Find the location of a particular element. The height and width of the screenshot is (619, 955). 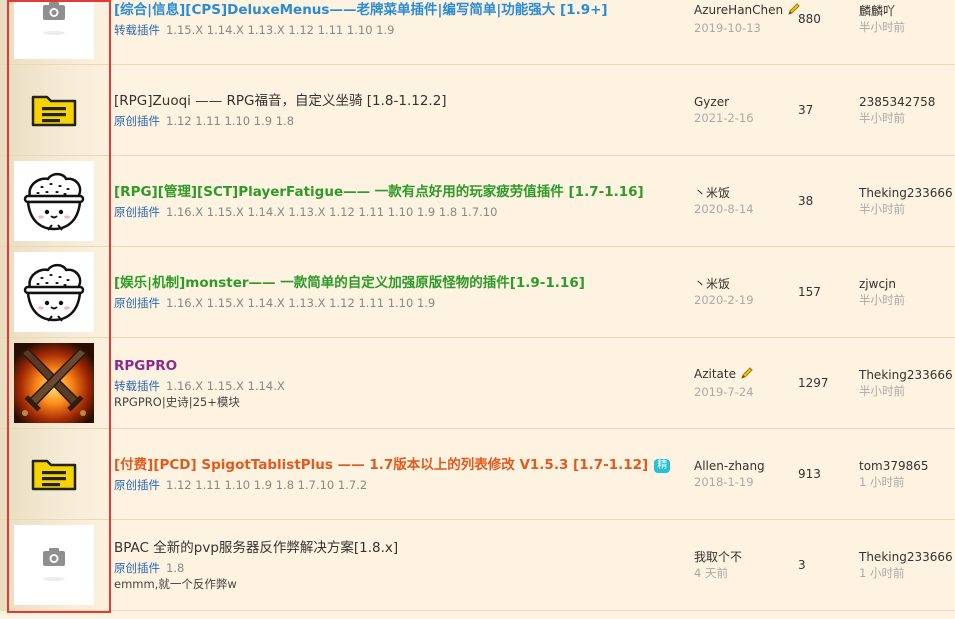

thread-versions: 1.12 1.11 1.10 1.9 1.8 1.7.10 1.7.2 is located at coordinates (267, 484).